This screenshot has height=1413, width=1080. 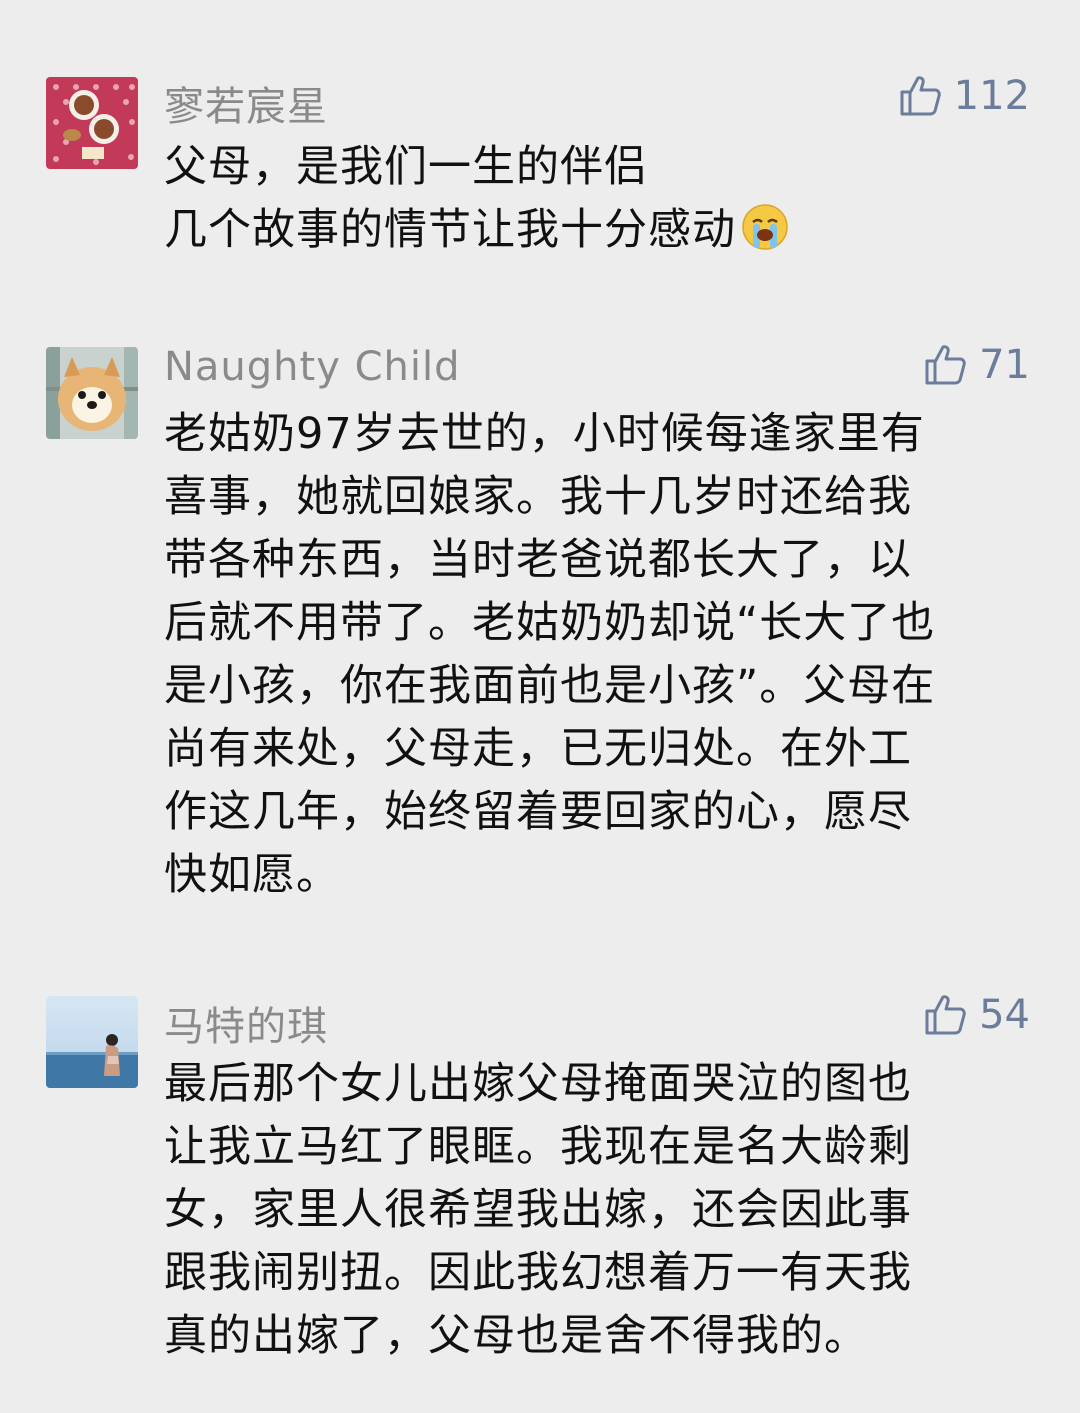 I want to click on text-line: 带各种东西，当时老爸说都长大了，以, so click(x=538, y=560).